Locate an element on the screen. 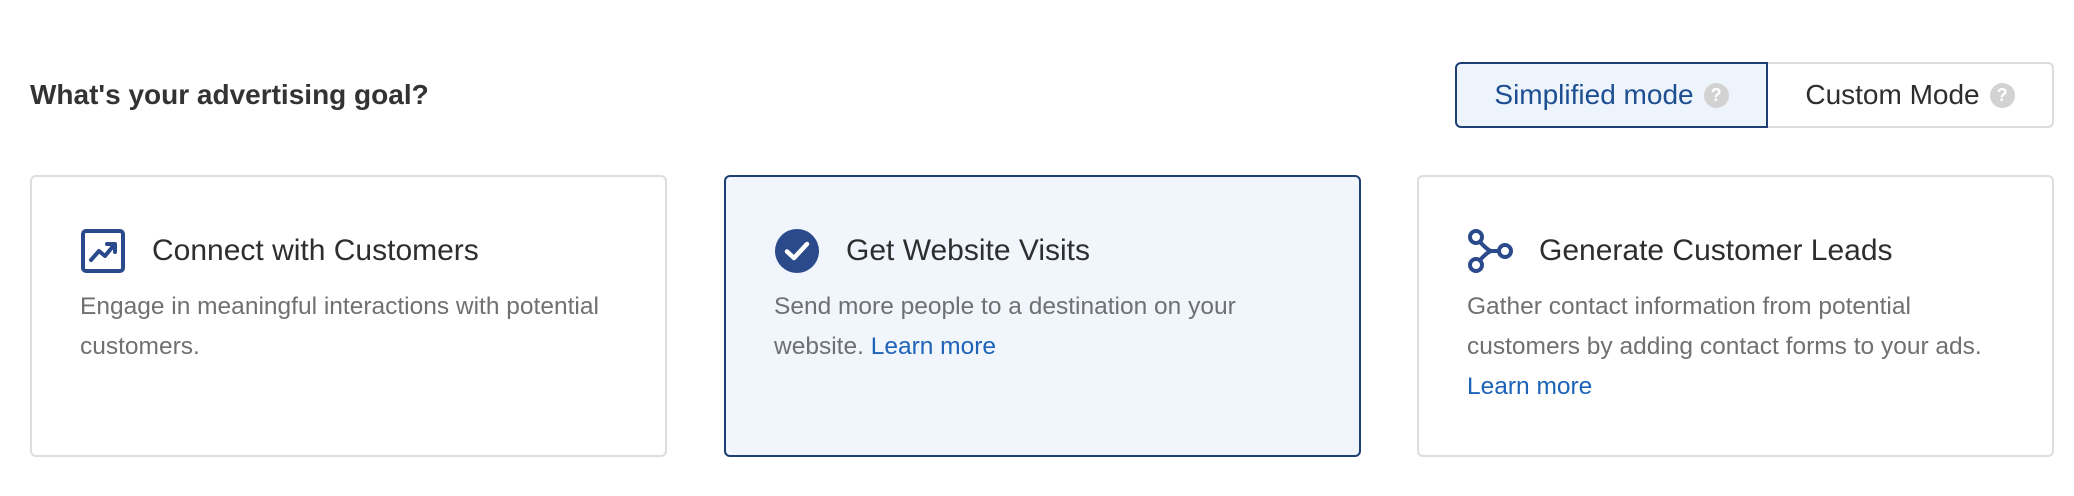  custom-mode-label: Custom Mode is located at coordinates (1892, 94).